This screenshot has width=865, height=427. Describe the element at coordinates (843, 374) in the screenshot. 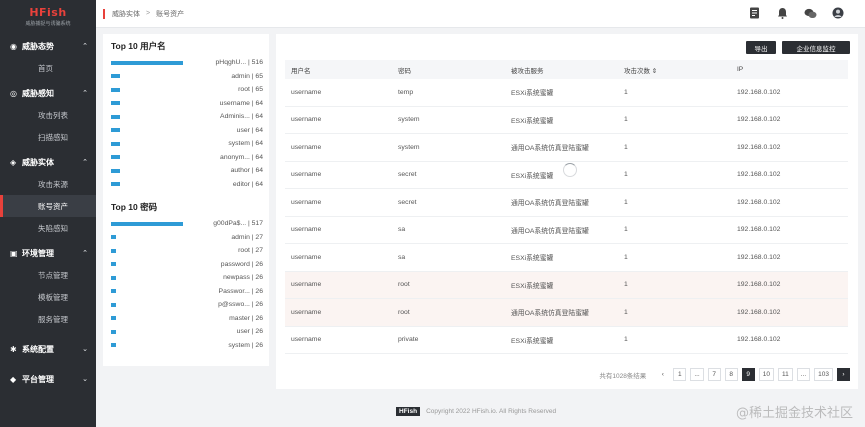

I see `pagination-next: ›` at that location.